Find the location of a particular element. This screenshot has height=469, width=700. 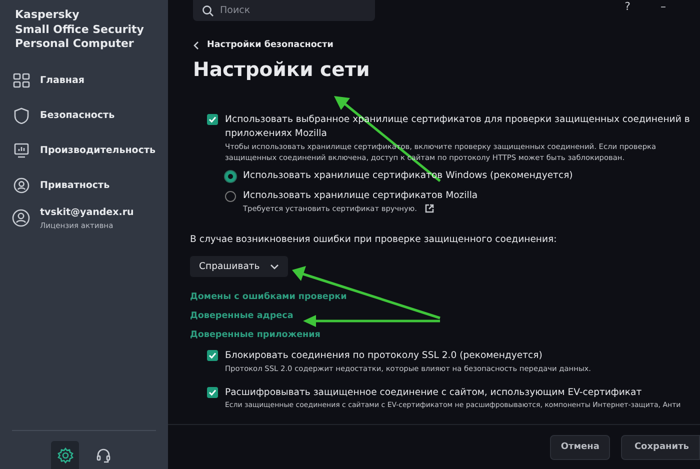

user-badge-icon is located at coordinates (21, 185).